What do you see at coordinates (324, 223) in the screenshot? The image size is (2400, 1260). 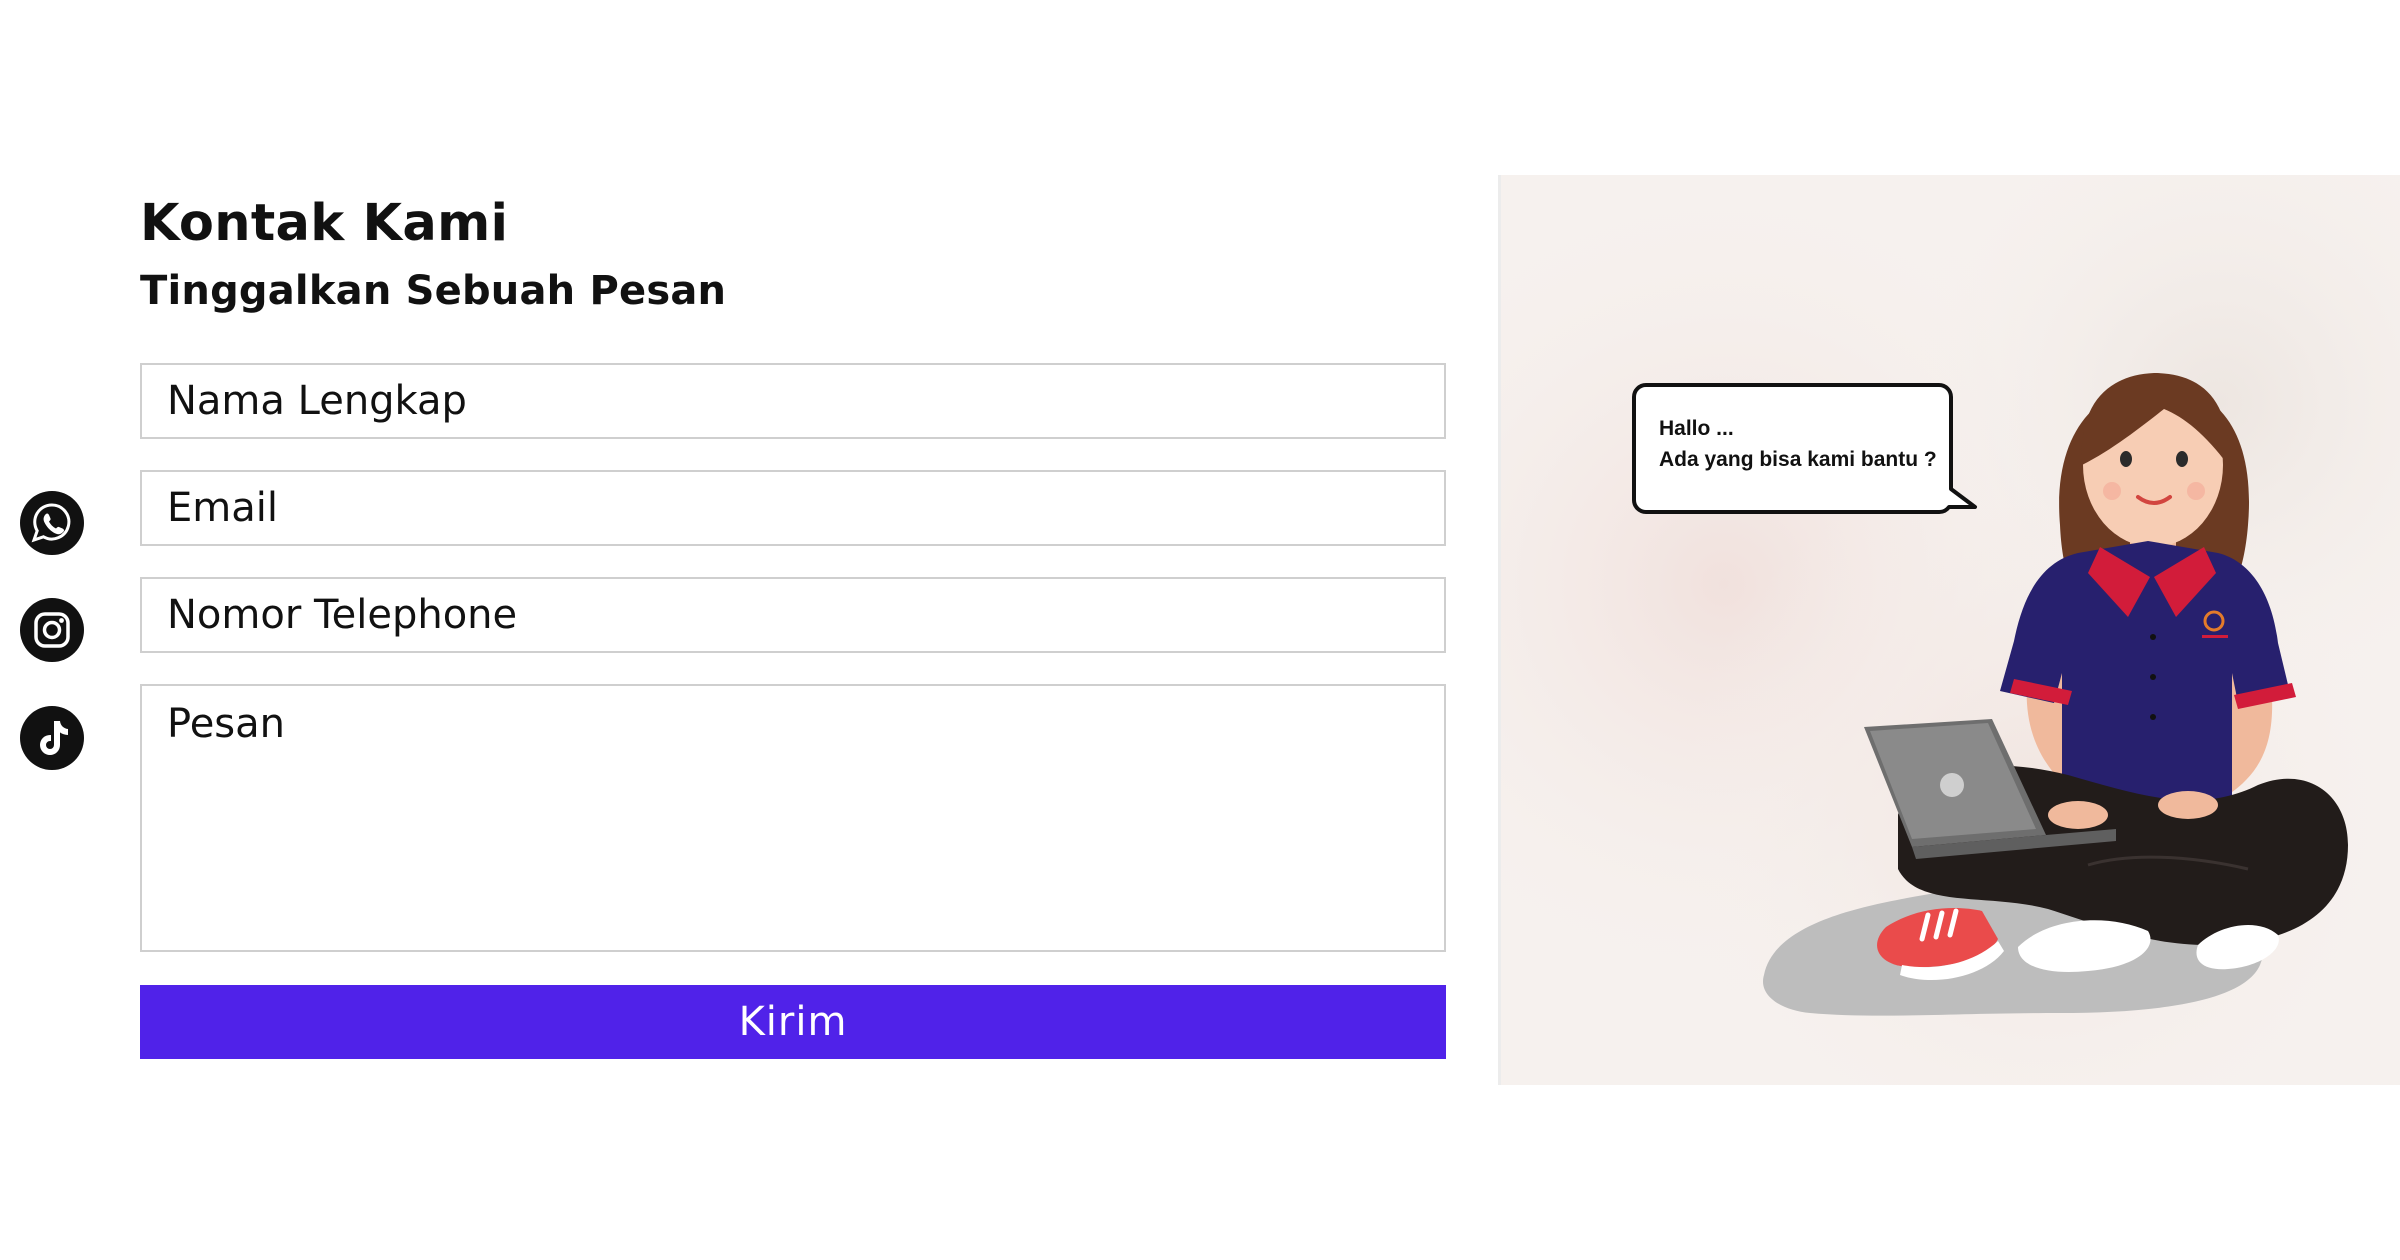 I see `page-title: Kontak Kami` at bounding box center [324, 223].